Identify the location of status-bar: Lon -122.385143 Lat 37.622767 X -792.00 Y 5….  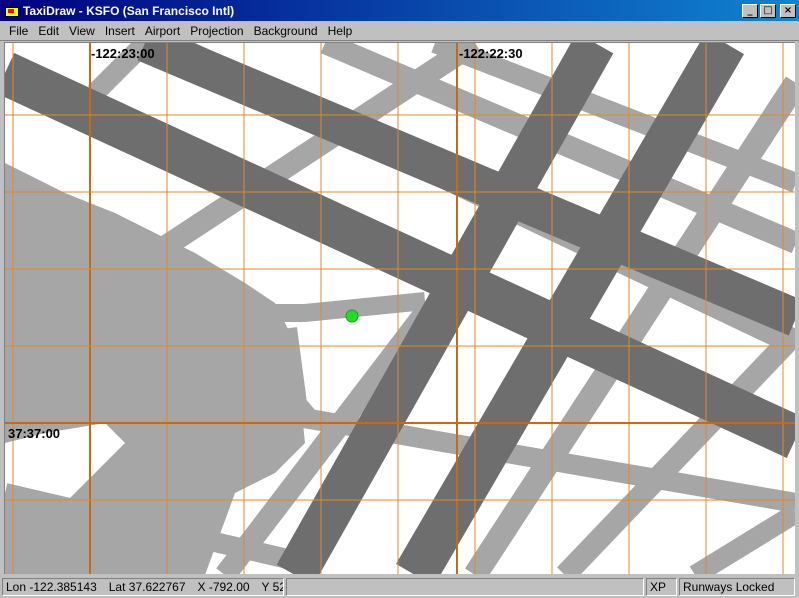
(399, 587).